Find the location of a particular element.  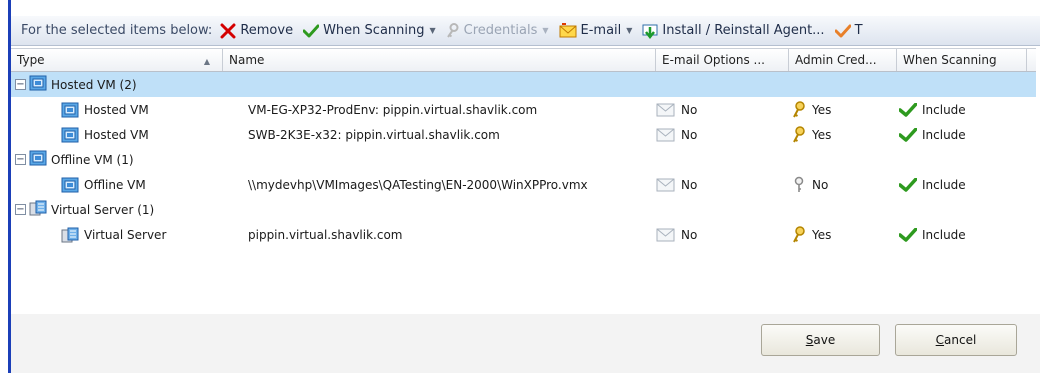

group-row-offline-vm: − Offline VM (1) is located at coordinates (523, 159).